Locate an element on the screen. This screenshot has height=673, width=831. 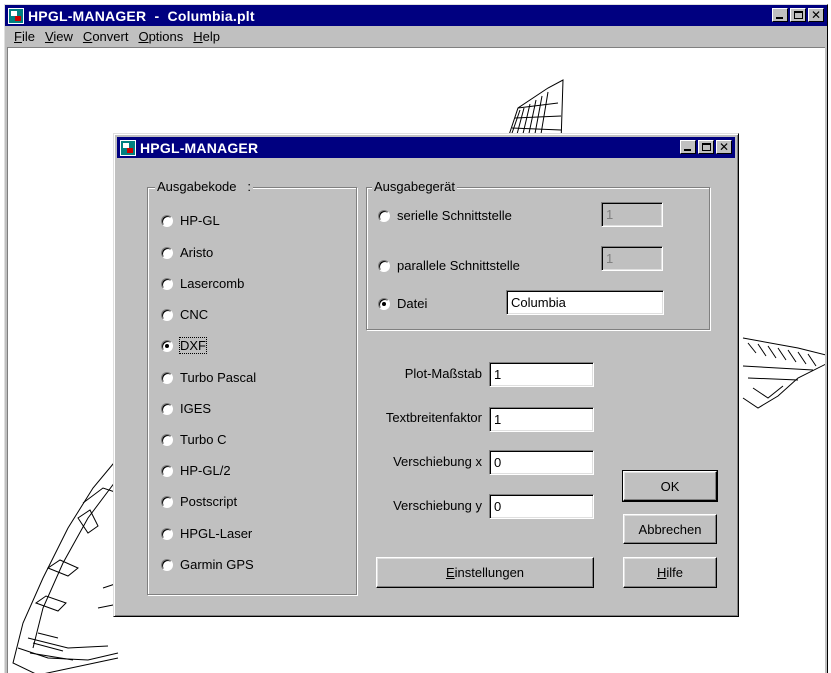
menu-convert-mnemonic: C is located at coordinates (87, 36).